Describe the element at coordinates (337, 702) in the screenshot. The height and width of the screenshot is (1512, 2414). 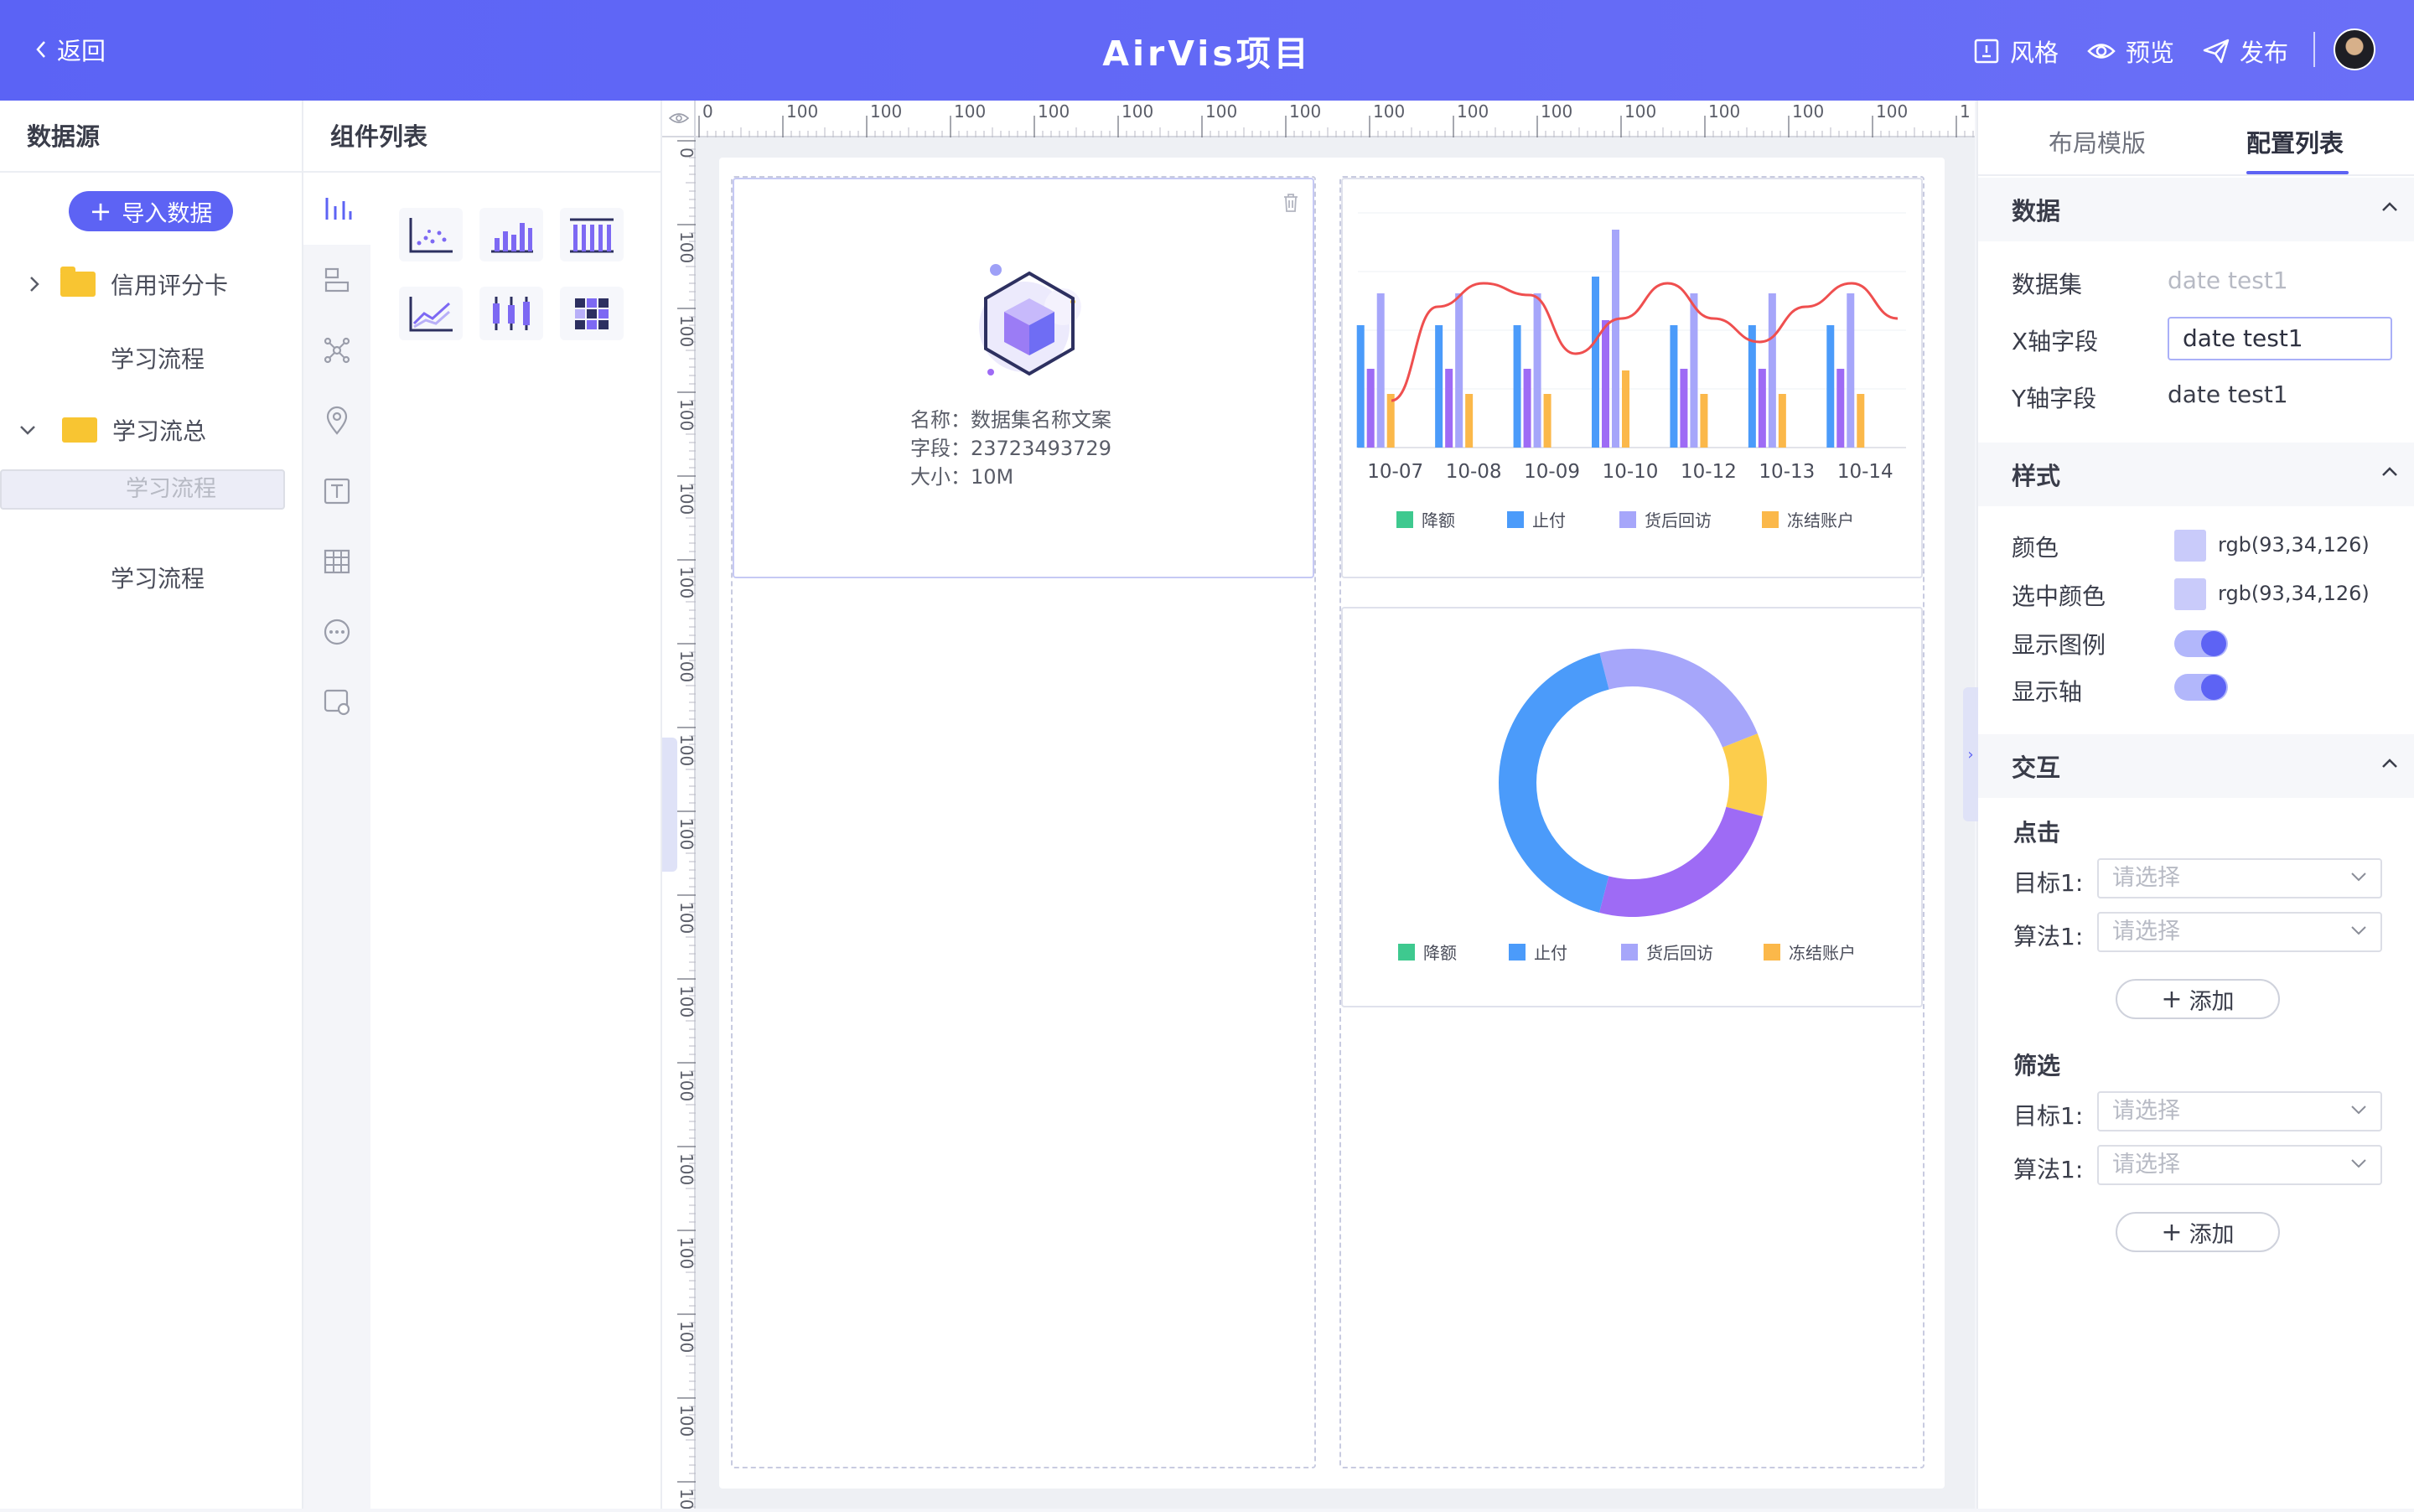
I see `media-icon` at that location.